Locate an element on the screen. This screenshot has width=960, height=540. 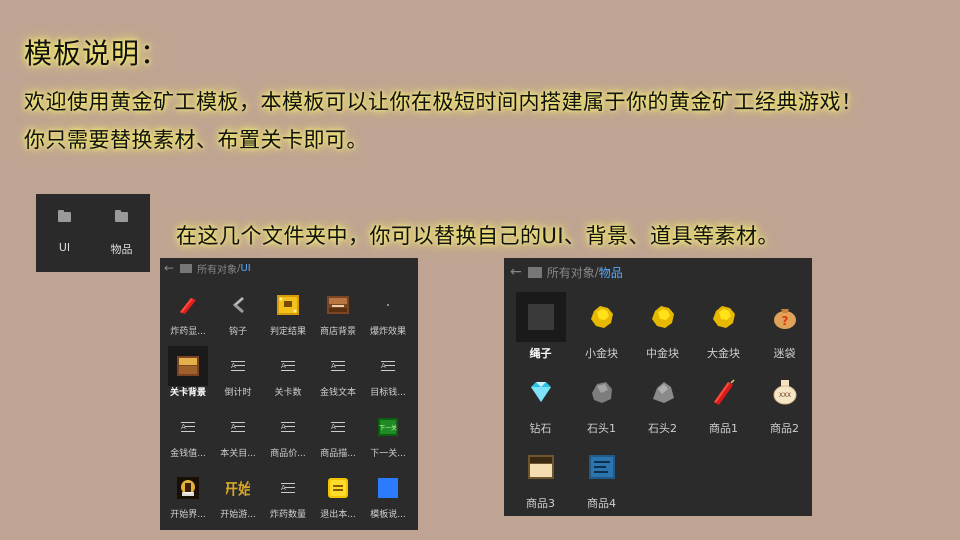
asset-item: 商品3 is located at coordinates (540, 479).